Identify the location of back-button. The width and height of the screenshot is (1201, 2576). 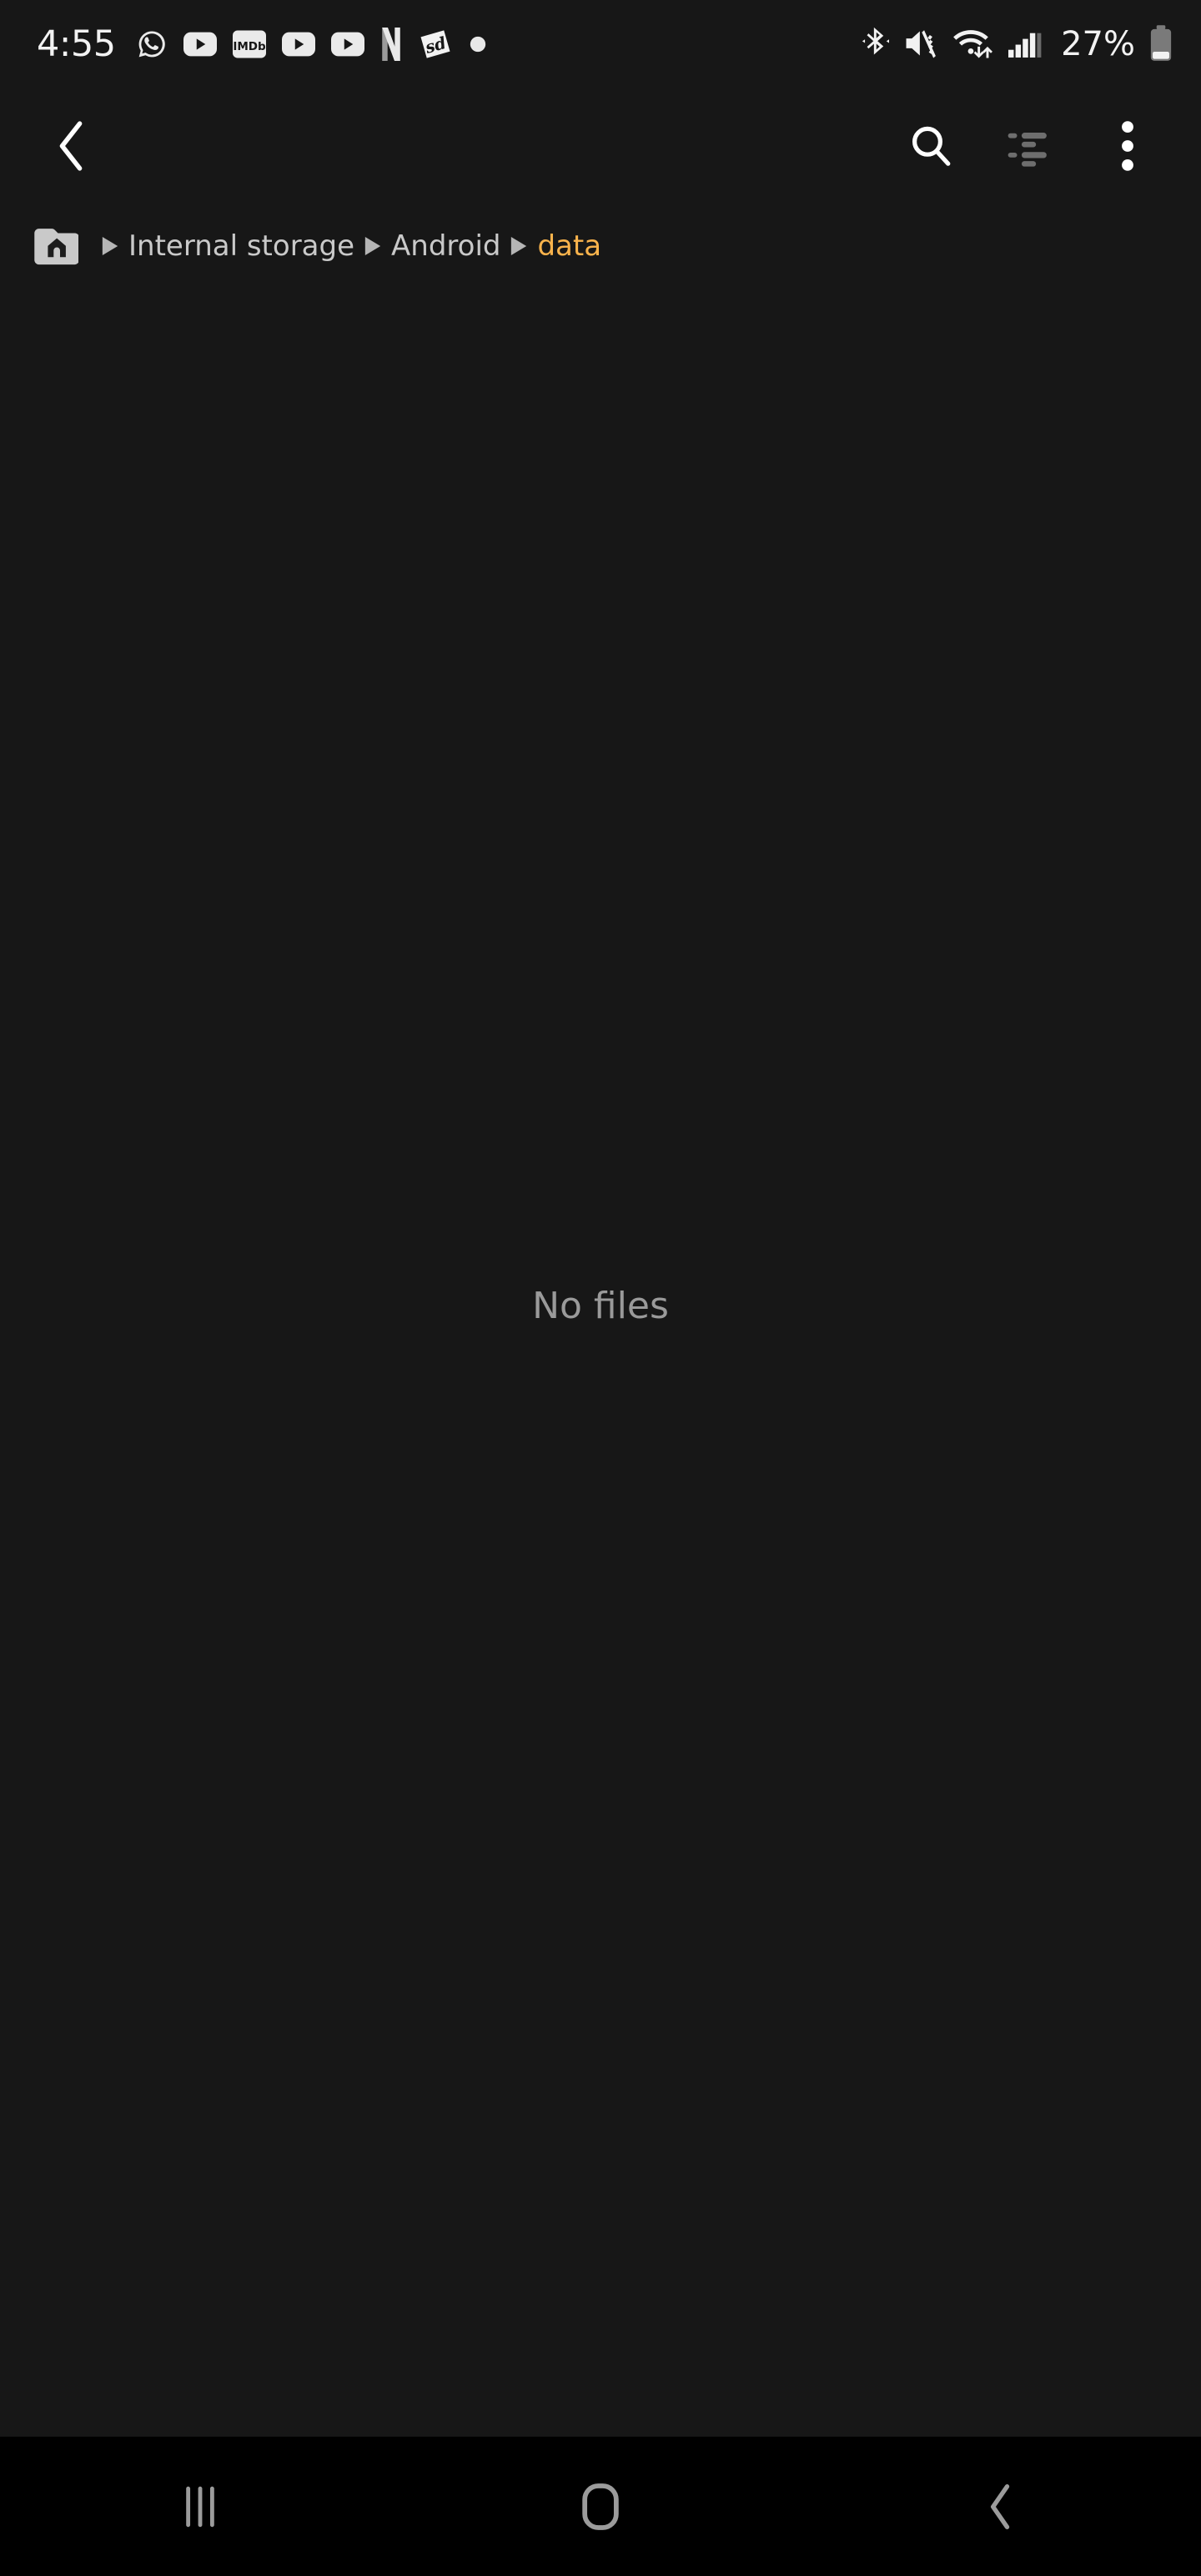
(72, 146).